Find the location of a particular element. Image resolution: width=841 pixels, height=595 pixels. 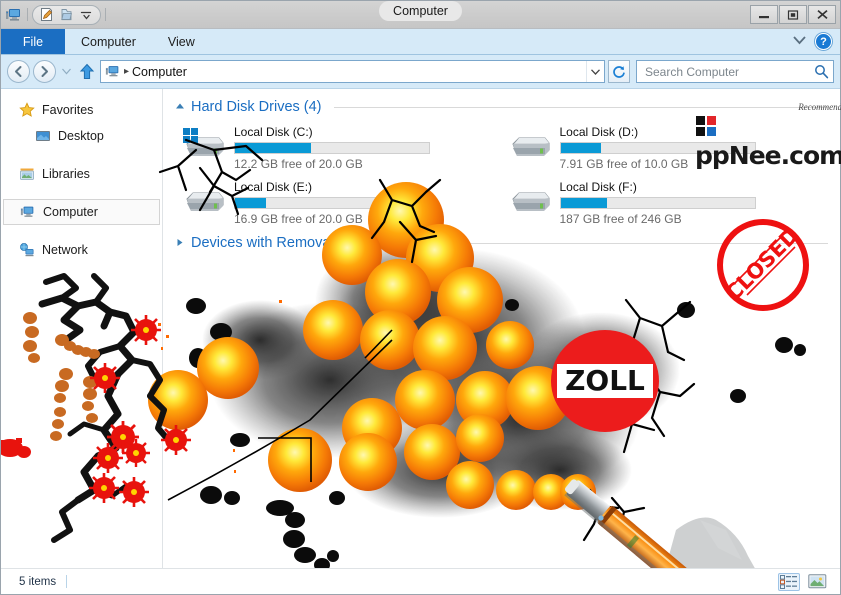

help-icon: ? is located at coordinates (823, 41).